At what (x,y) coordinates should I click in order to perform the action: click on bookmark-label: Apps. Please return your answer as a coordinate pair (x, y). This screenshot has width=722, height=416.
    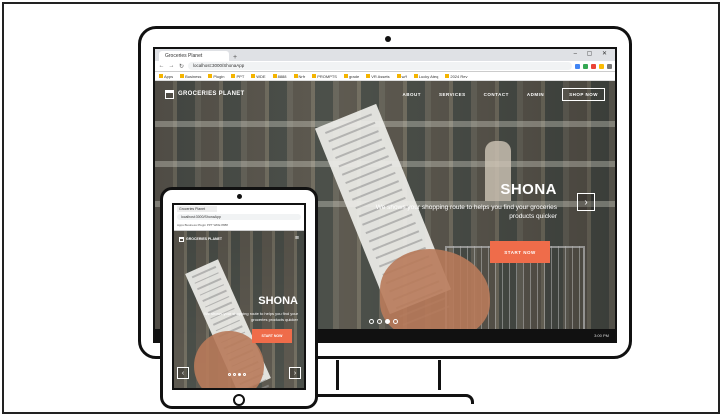
    Looking at the image, I should click on (169, 76).